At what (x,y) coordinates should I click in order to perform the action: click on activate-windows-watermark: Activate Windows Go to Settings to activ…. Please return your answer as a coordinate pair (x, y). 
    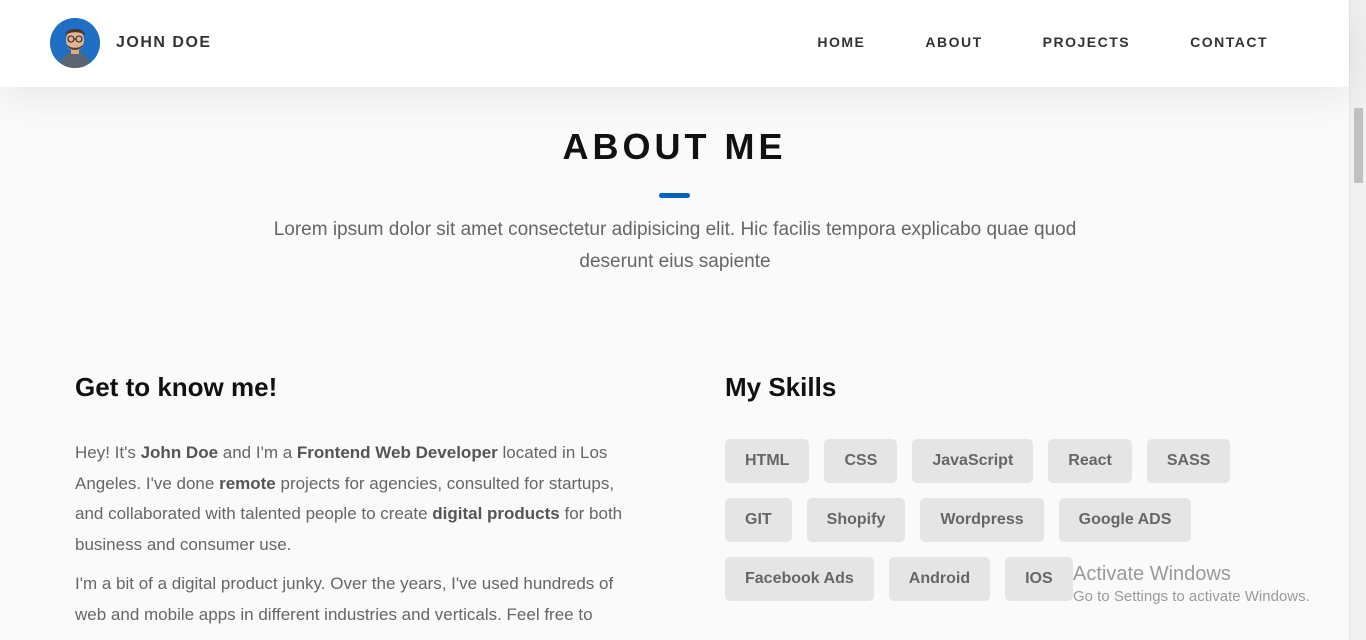
    Looking at the image, I should click on (1191, 584).